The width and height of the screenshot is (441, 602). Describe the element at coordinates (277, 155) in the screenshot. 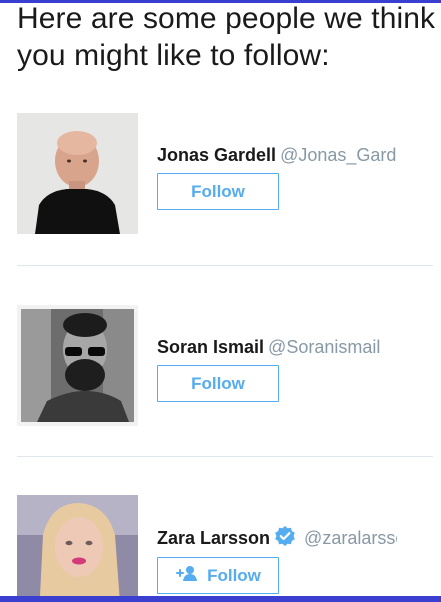

I see `user-name-line: Jonas Gardell@Jonas_Gardell` at that location.